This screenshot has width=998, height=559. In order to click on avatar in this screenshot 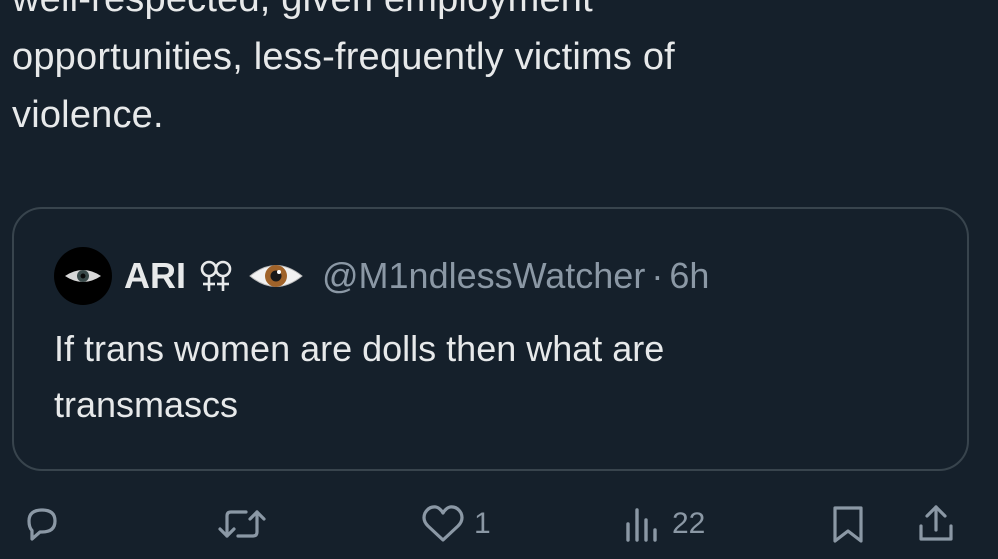, I will do `click(83, 276)`.